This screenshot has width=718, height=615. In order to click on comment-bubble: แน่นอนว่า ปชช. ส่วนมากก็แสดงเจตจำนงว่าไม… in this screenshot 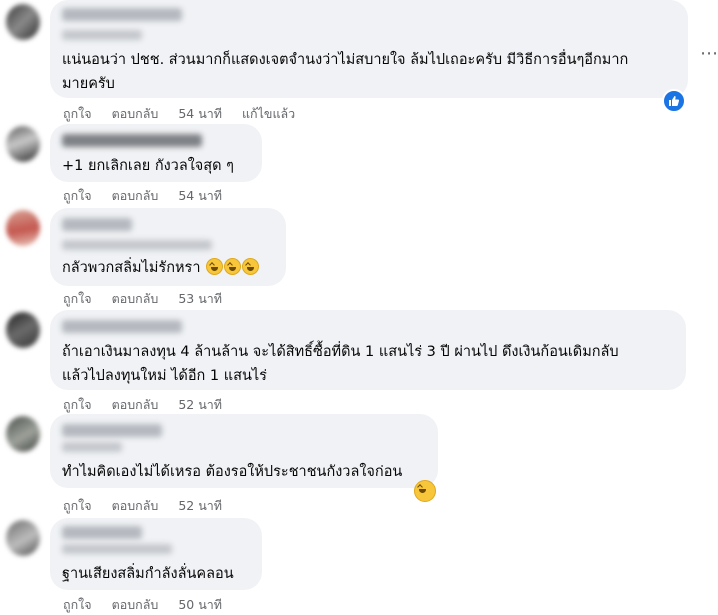, I will do `click(369, 49)`.